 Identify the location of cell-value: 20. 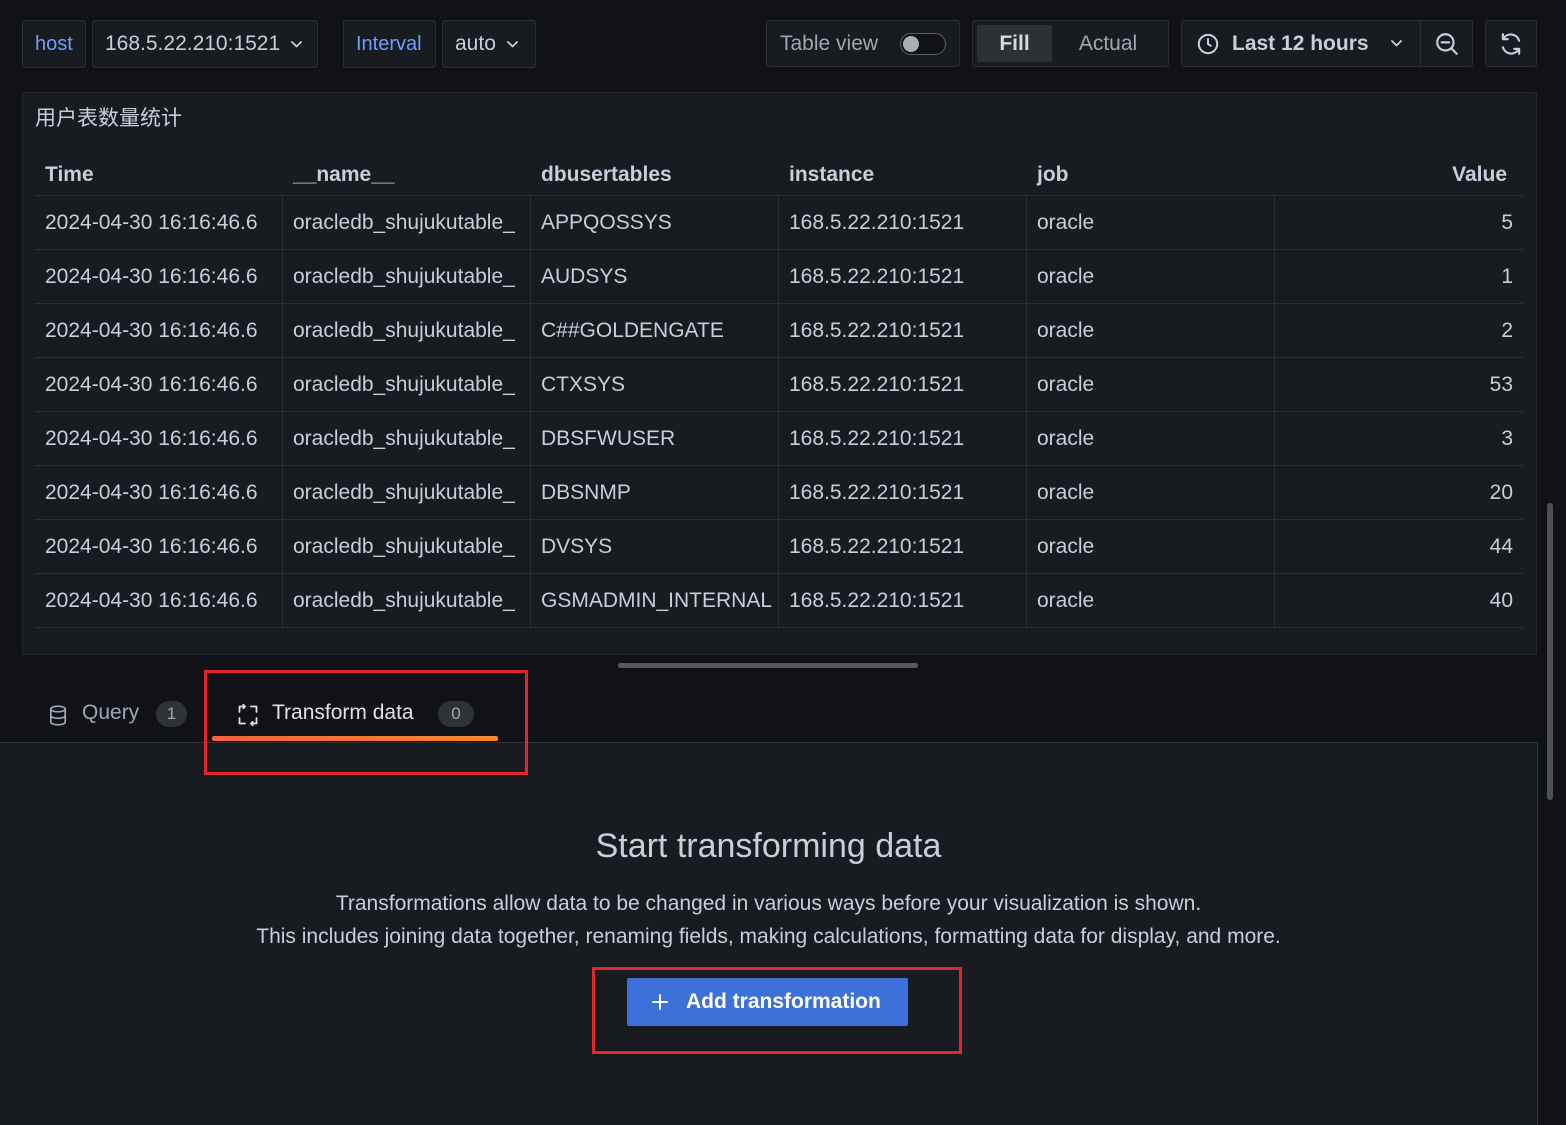
(1501, 492).